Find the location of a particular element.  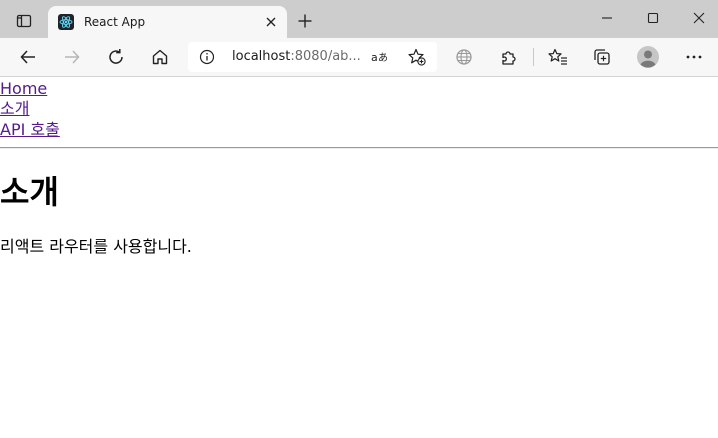

more-icon is located at coordinates (694, 57).